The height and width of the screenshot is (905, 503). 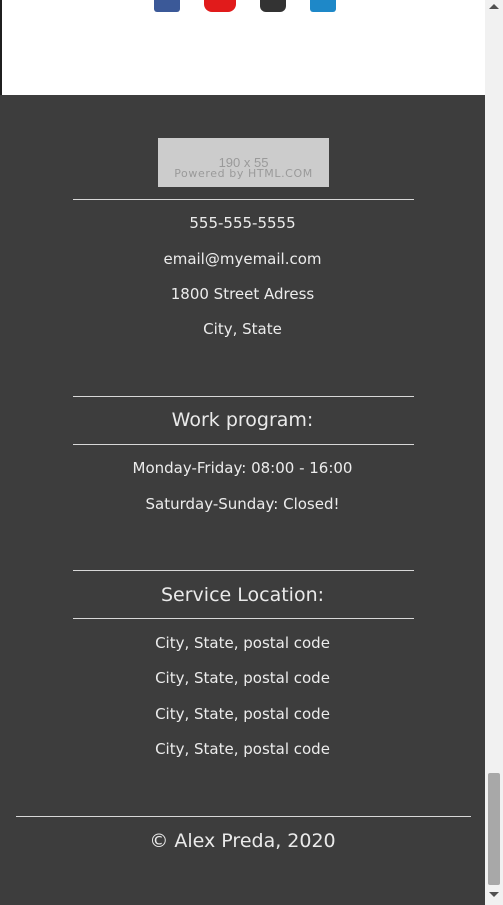 What do you see at coordinates (242, 468) in the screenshot?
I see `work-weekdays: Monday-Friday: 08:00 - 16:00` at bounding box center [242, 468].